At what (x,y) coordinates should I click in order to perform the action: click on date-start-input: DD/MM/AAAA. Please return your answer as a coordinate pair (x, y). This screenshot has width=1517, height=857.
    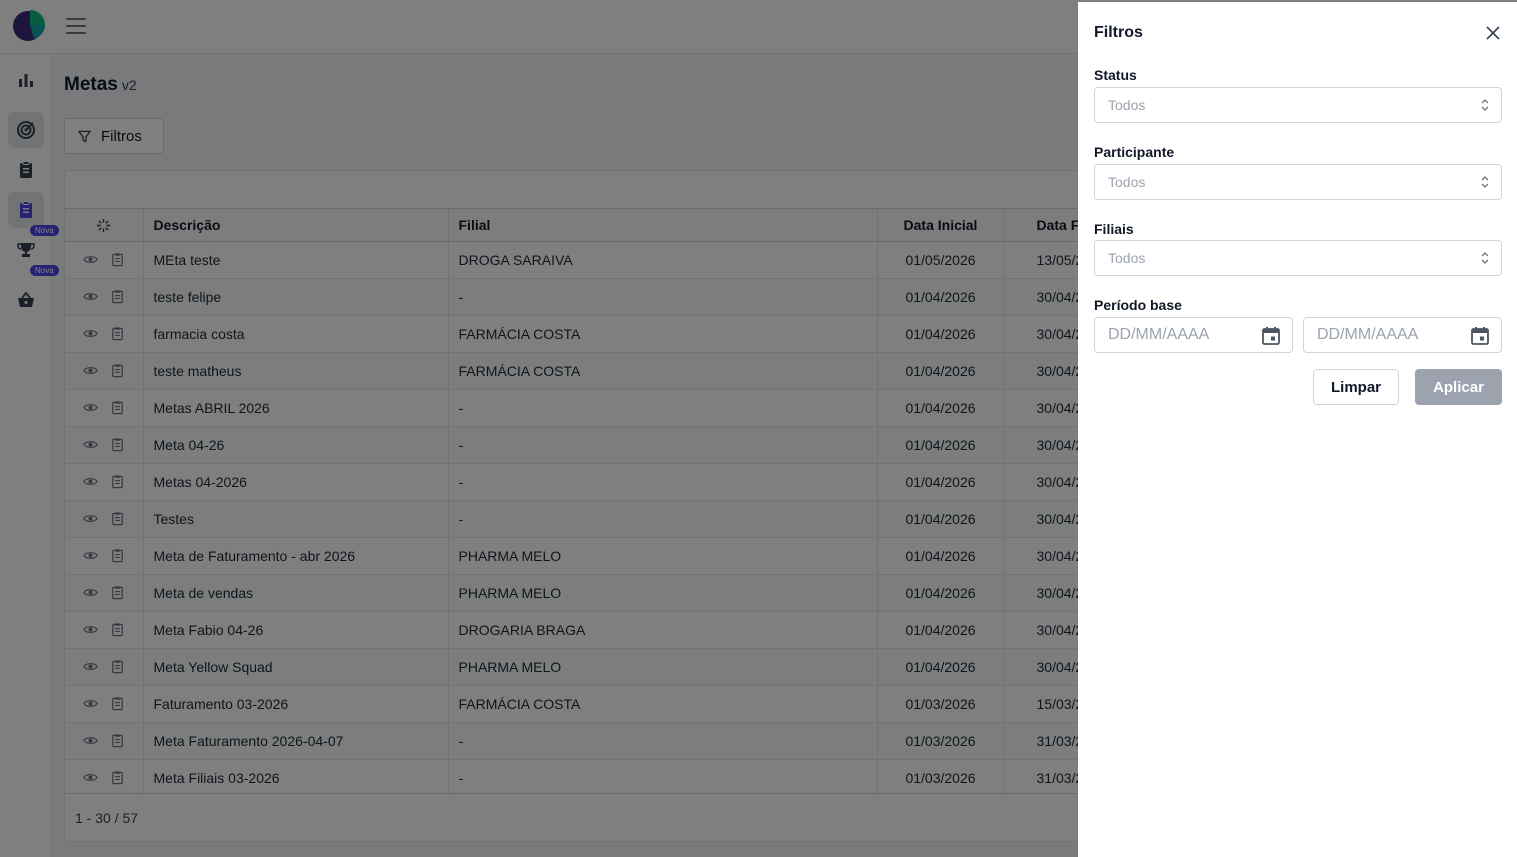
    Looking at the image, I should click on (1193, 335).